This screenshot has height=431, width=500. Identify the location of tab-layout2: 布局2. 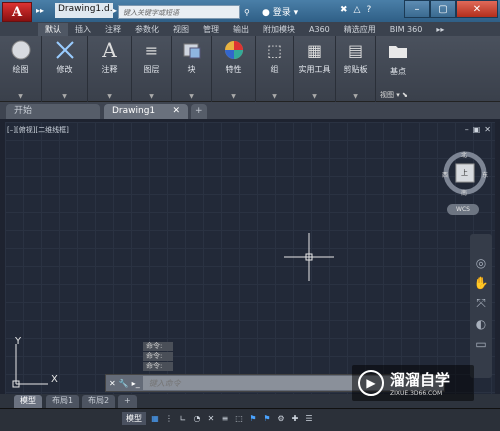
(99, 401).